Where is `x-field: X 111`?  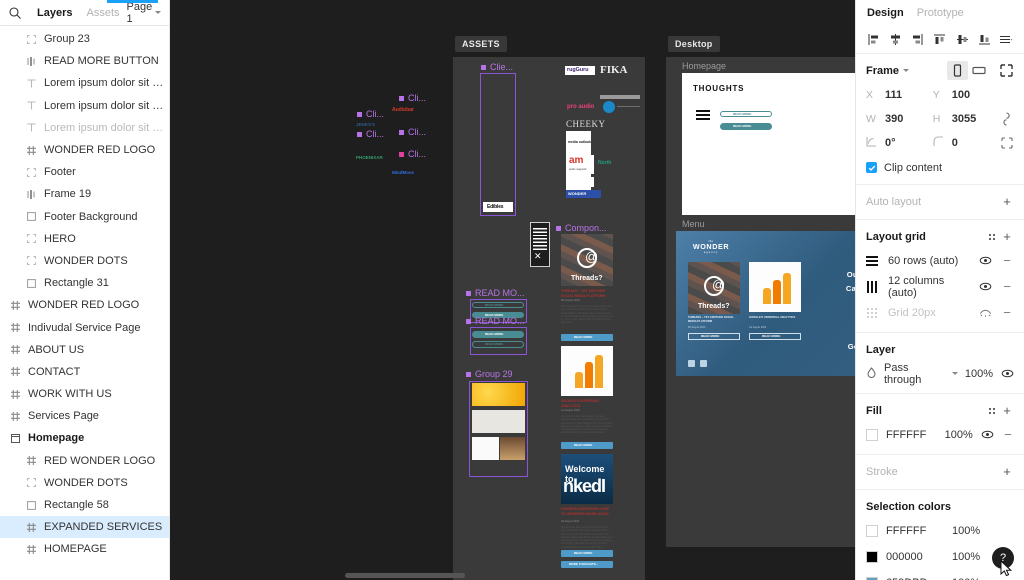 x-field: X 111 is located at coordinates (899, 94).